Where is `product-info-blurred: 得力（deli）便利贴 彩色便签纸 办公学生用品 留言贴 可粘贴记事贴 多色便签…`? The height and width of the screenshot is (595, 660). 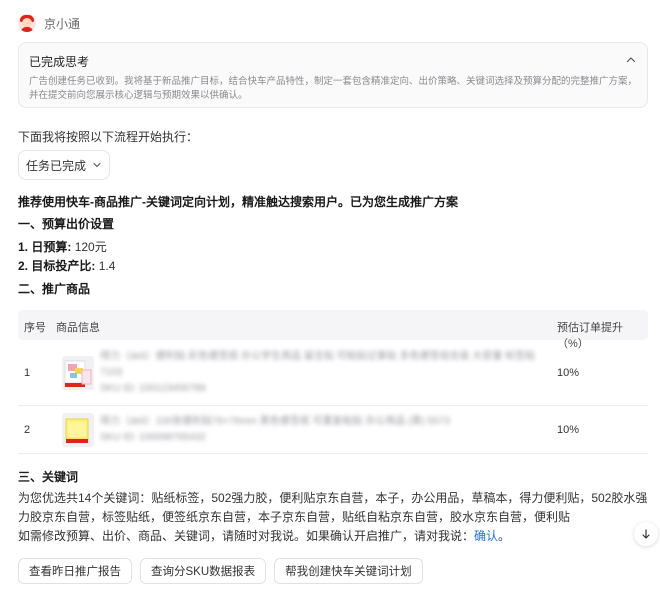 product-info-blurred: 得力（deli）便利贴 彩色便签纸 办公学生用品 留言贴 可粘贴记事贴 多色便签… is located at coordinates (325, 373).